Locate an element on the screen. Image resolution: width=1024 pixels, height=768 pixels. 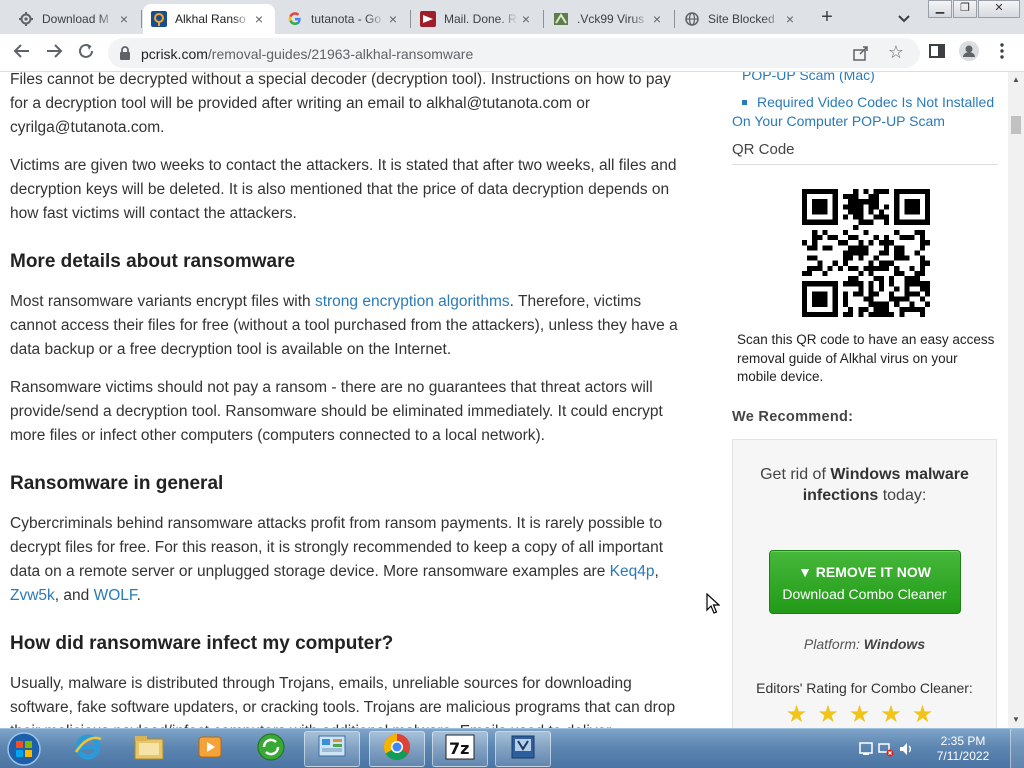
taskbar-sync-center is located at coordinates (271, 749).